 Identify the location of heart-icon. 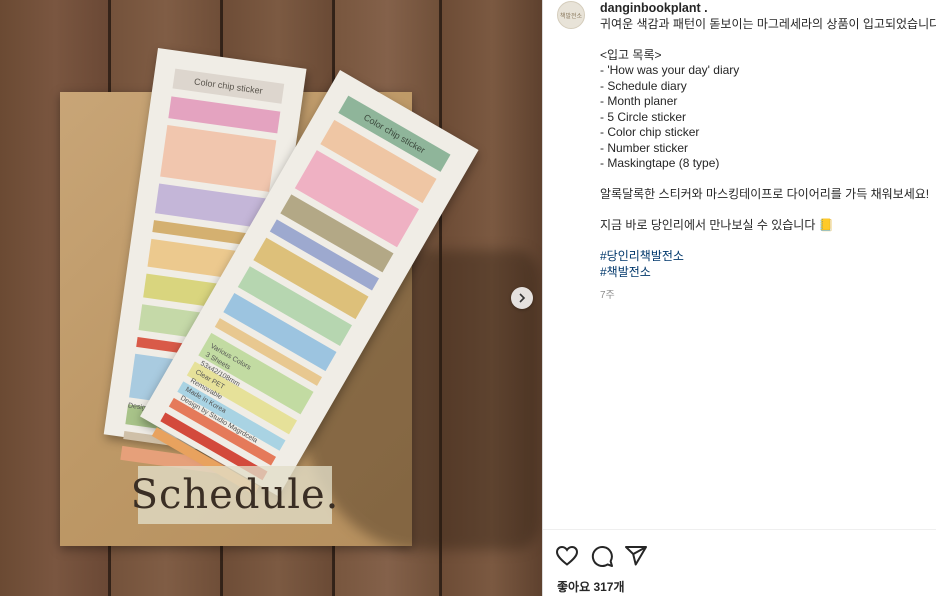
(567, 556).